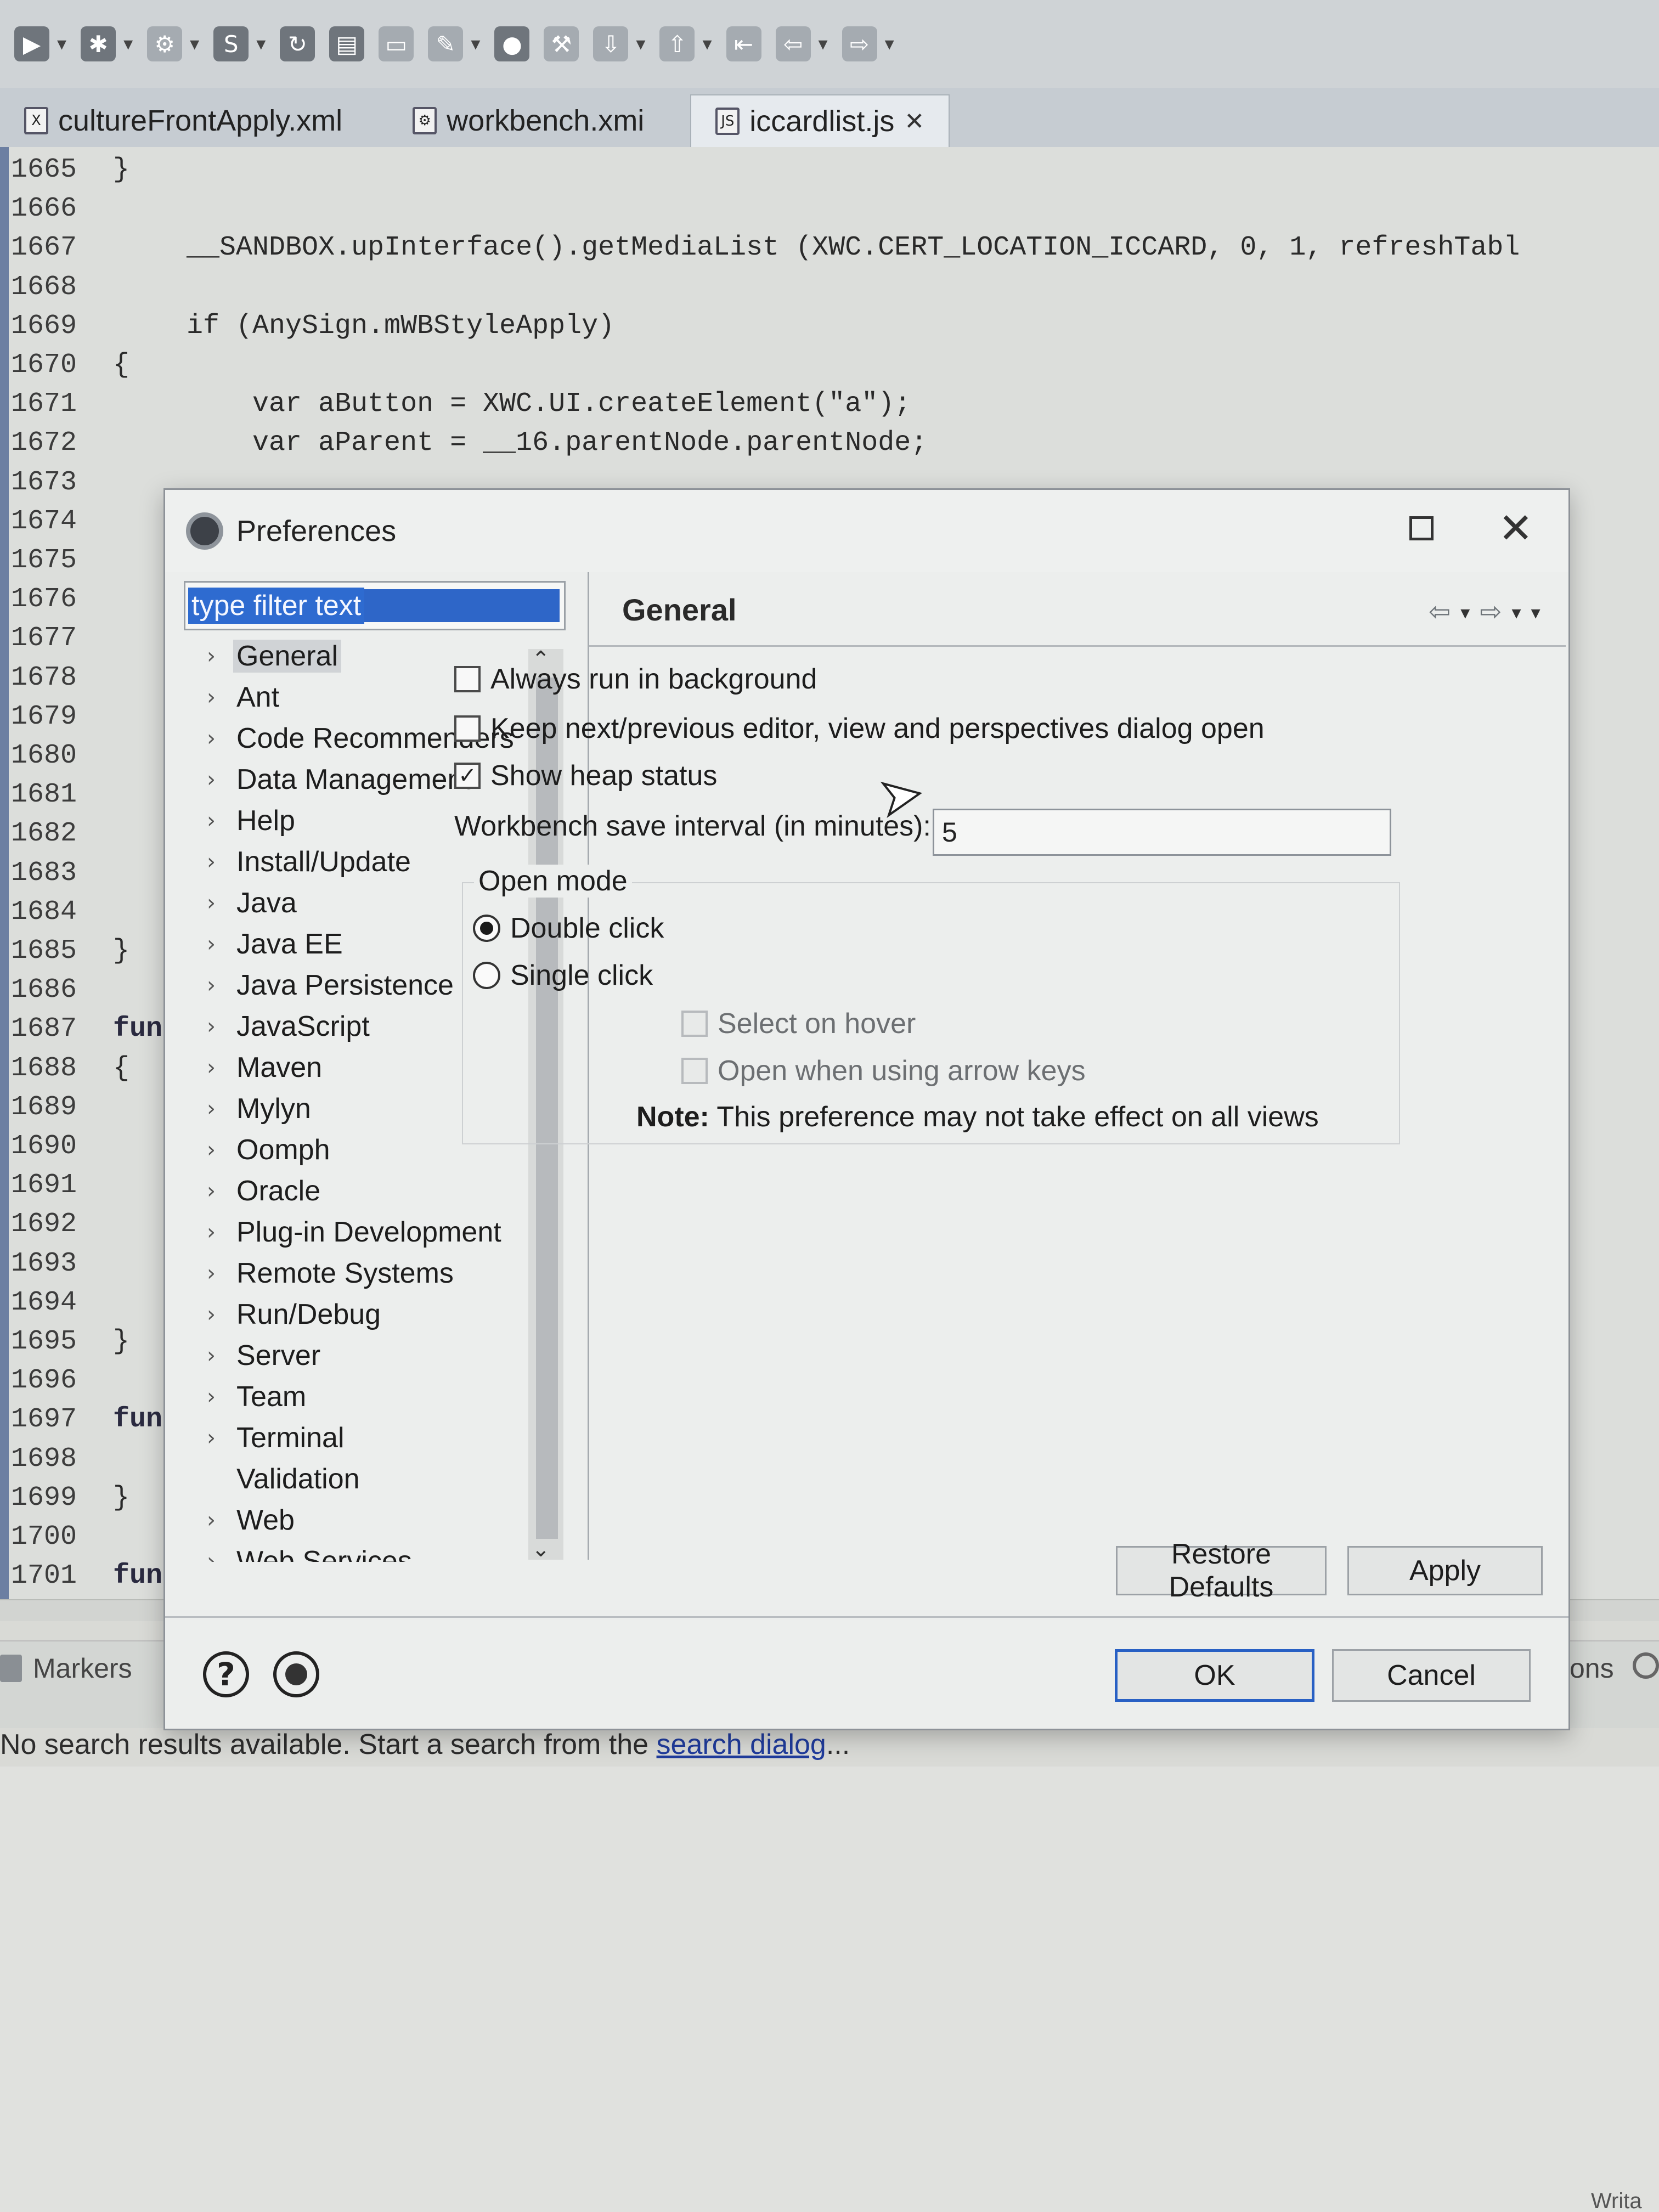  I want to click on help-icon: ?, so click(226, 1674).